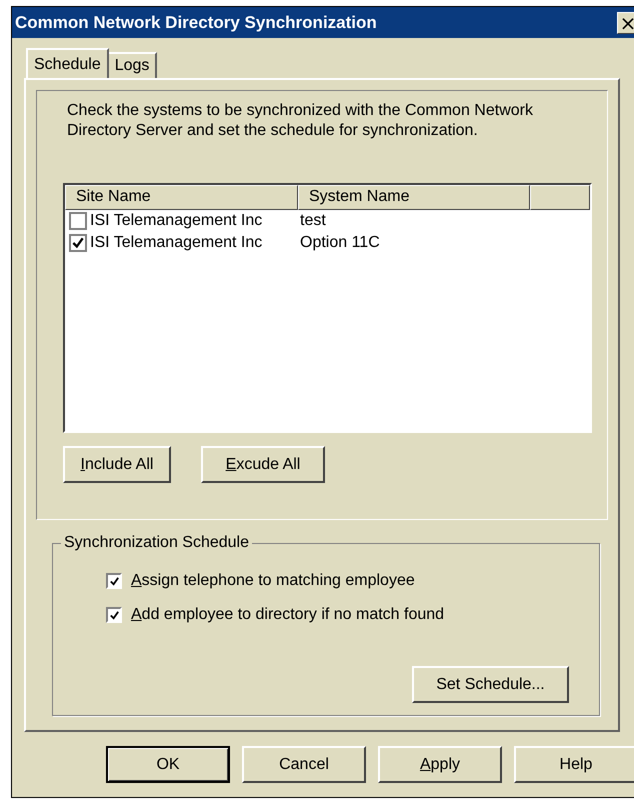 This screenshot has width=634, height=799. I want to click on list-button: Excude All, so click(263, 464).